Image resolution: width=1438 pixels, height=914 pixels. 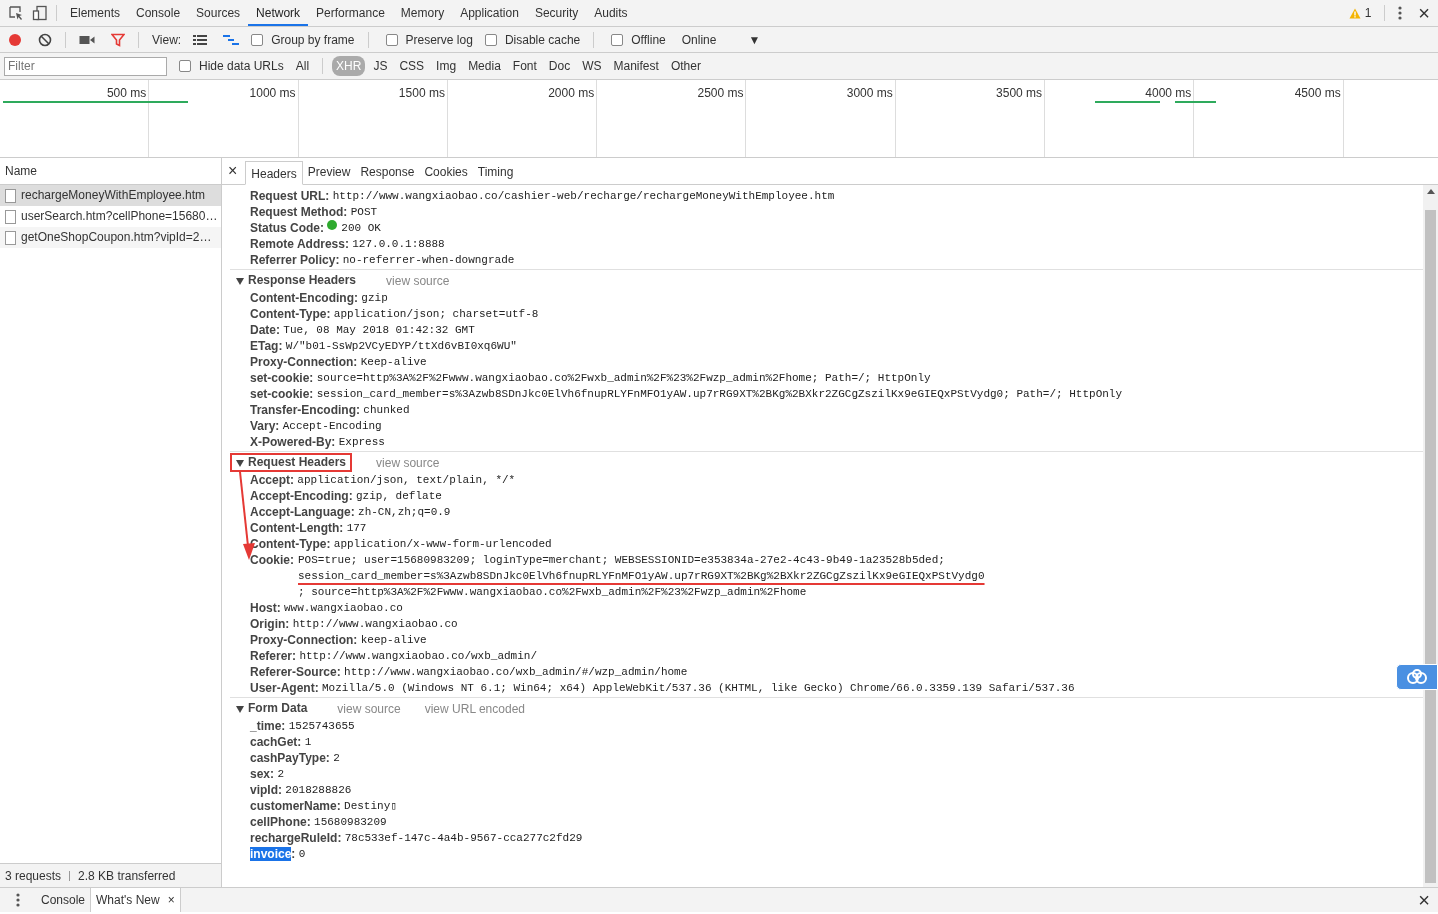 What do you see at coordinates (63, 900) in the screenshot?
I see `drawer-tab: Console` at bounding box center [63, 900].